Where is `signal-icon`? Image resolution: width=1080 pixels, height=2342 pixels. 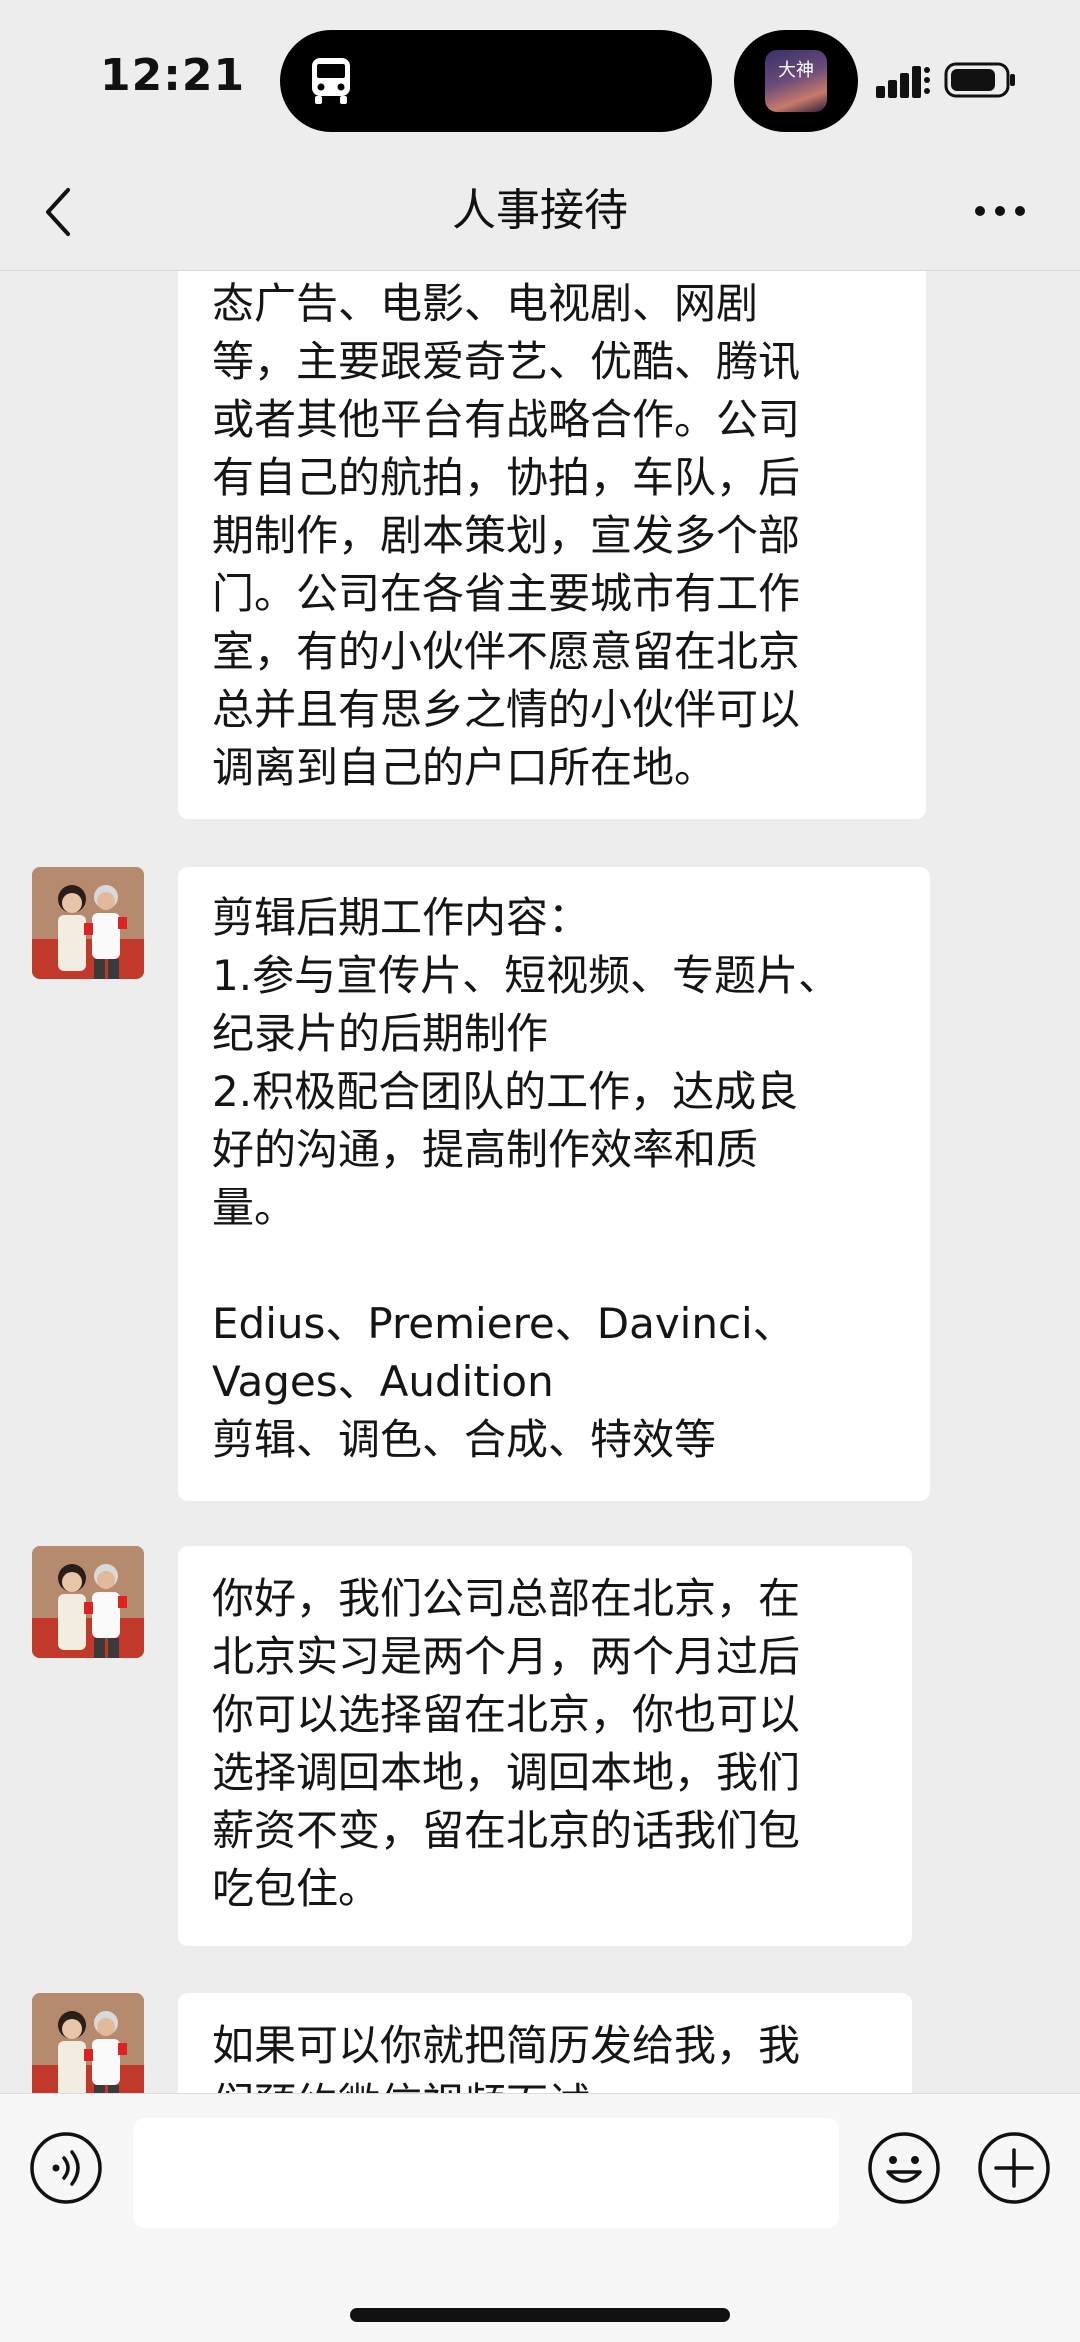 signal-icon is located at coordinates (903, 82).